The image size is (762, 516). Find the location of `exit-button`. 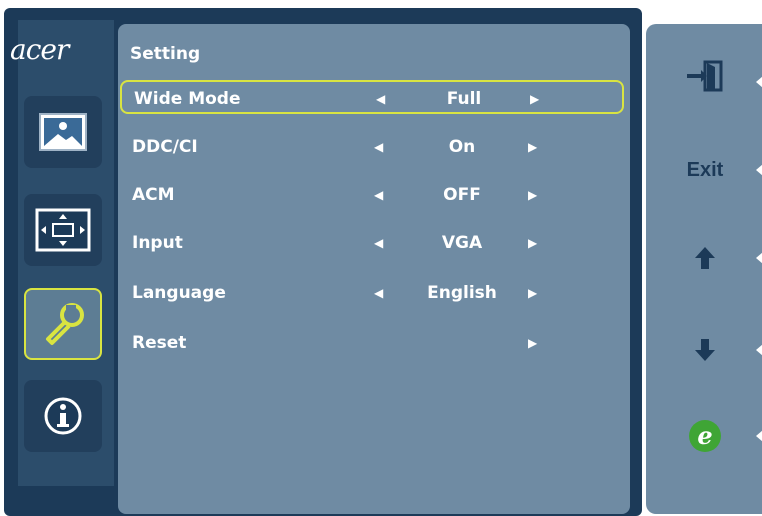

exit-button is located at coordinates (705, 76).